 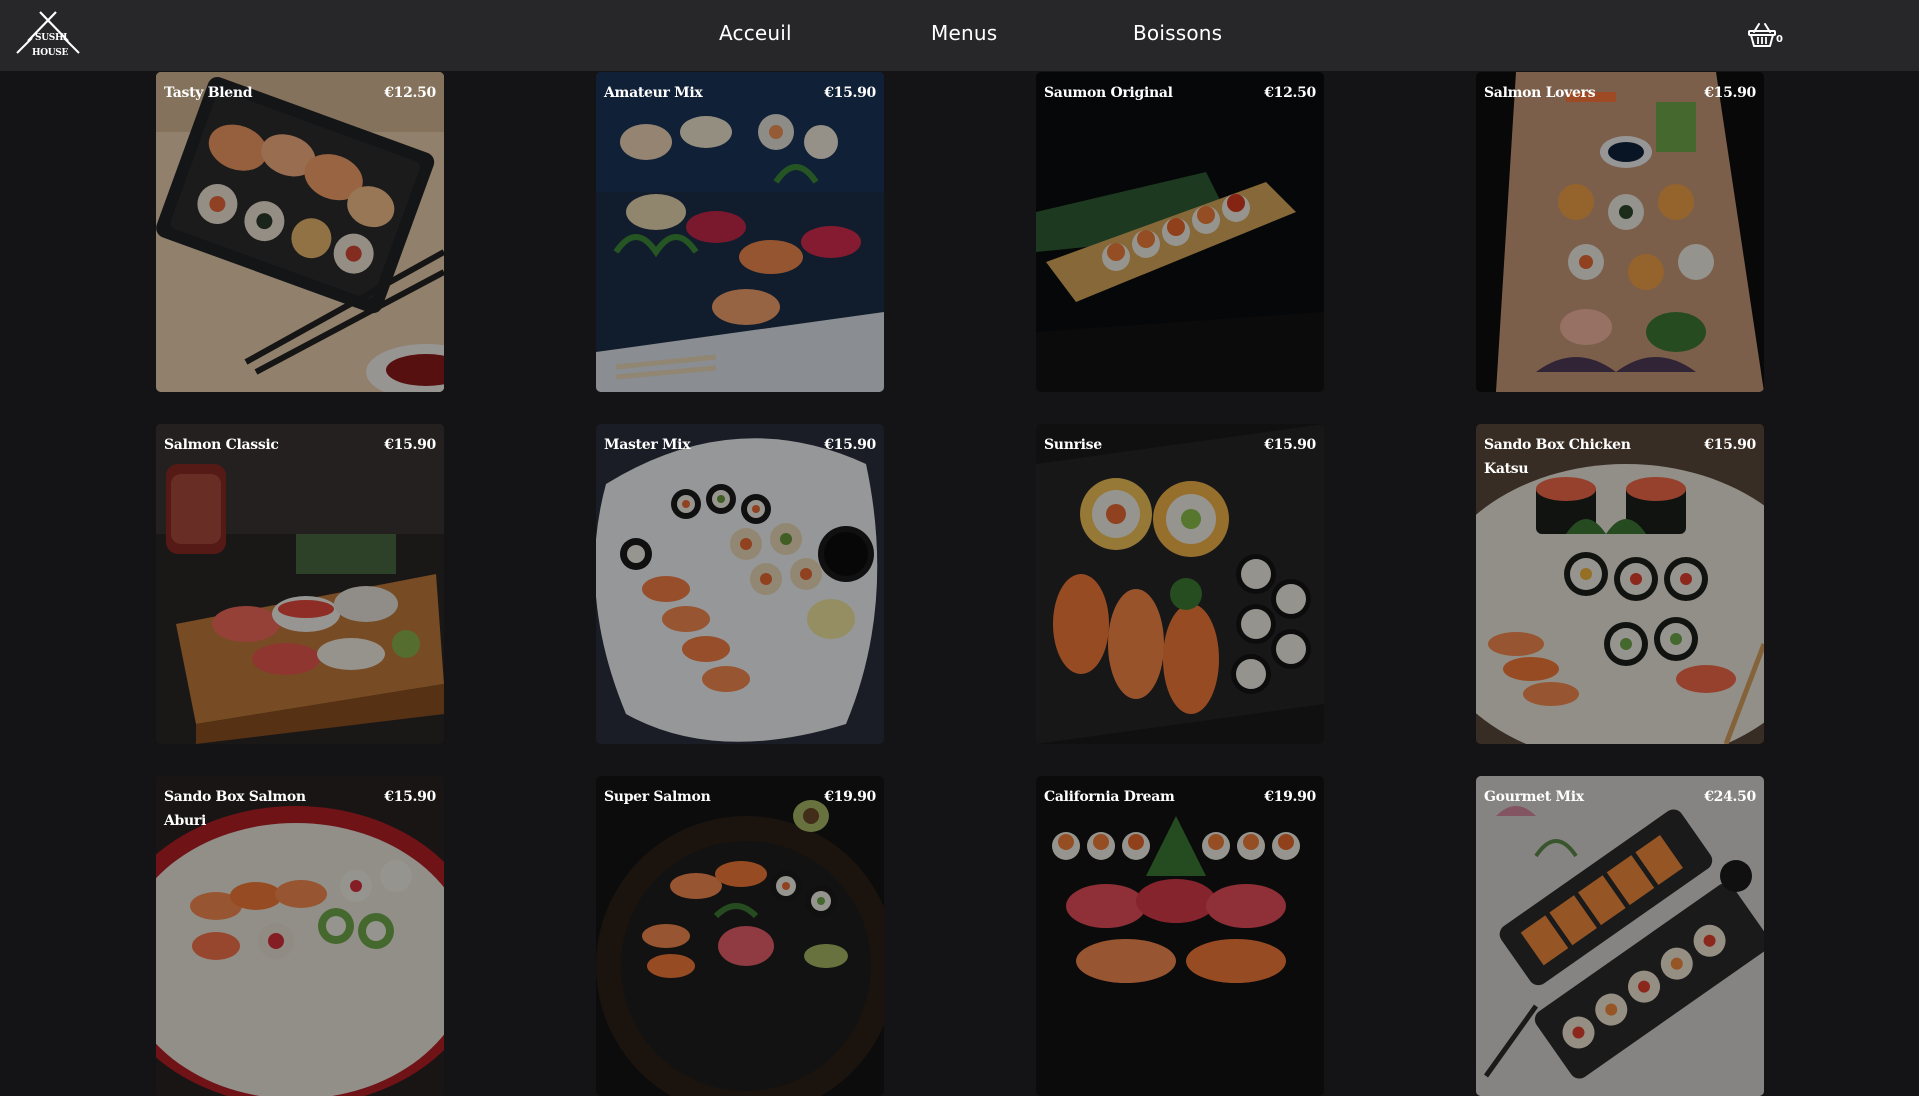 I want to click on nav-link-acceuil: Acceuil, so click(x=755, y=33).